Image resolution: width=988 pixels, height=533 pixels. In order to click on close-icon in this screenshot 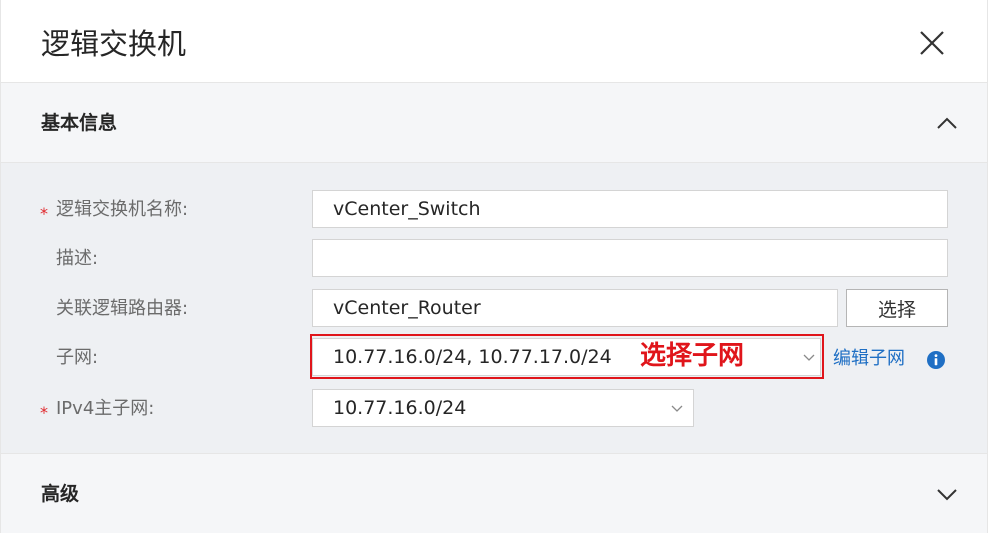, I will do `click(932, 43)`.